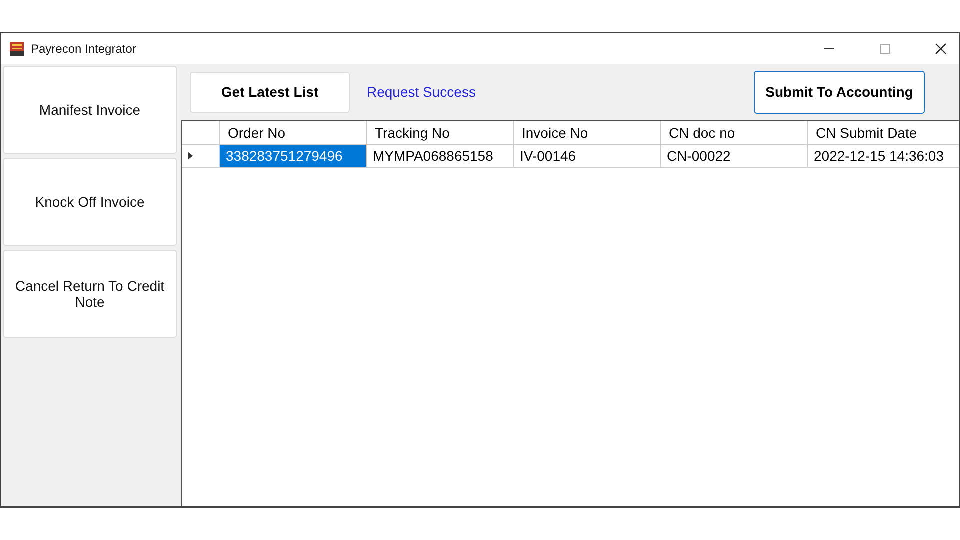 This screenshot has width=960, height=540. I want to click on app-logo-icon, so click(17, 48).